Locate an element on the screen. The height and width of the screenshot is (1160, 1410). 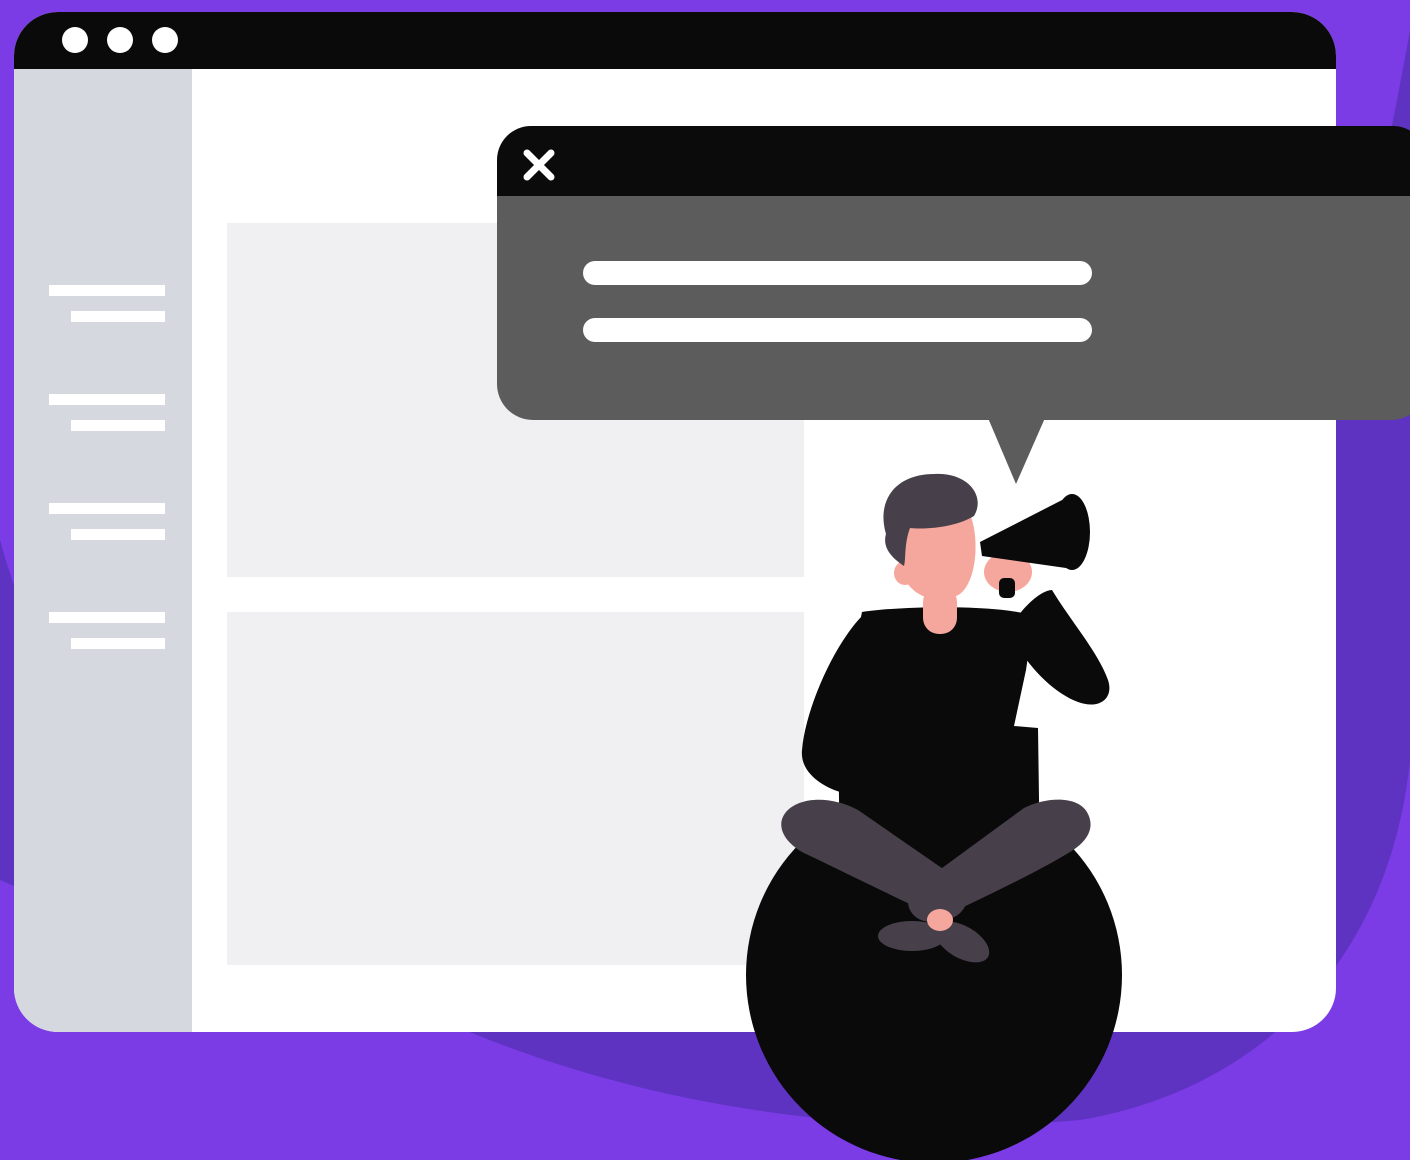
popup-body is located at coordinates (953, 308).